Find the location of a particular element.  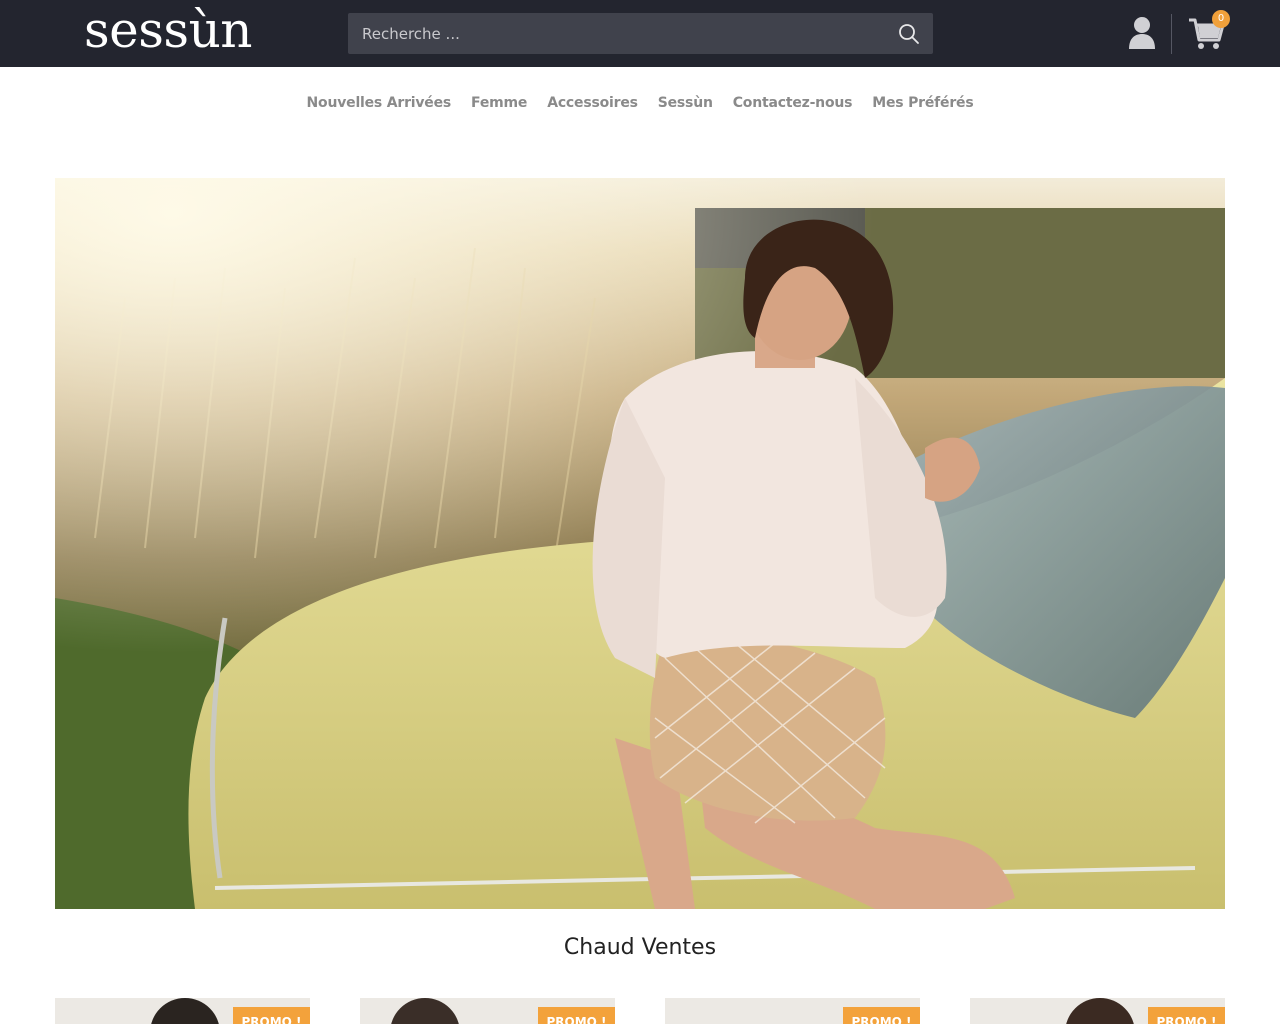

top-header: sessùn 0 is located at coordinates (640, 33).